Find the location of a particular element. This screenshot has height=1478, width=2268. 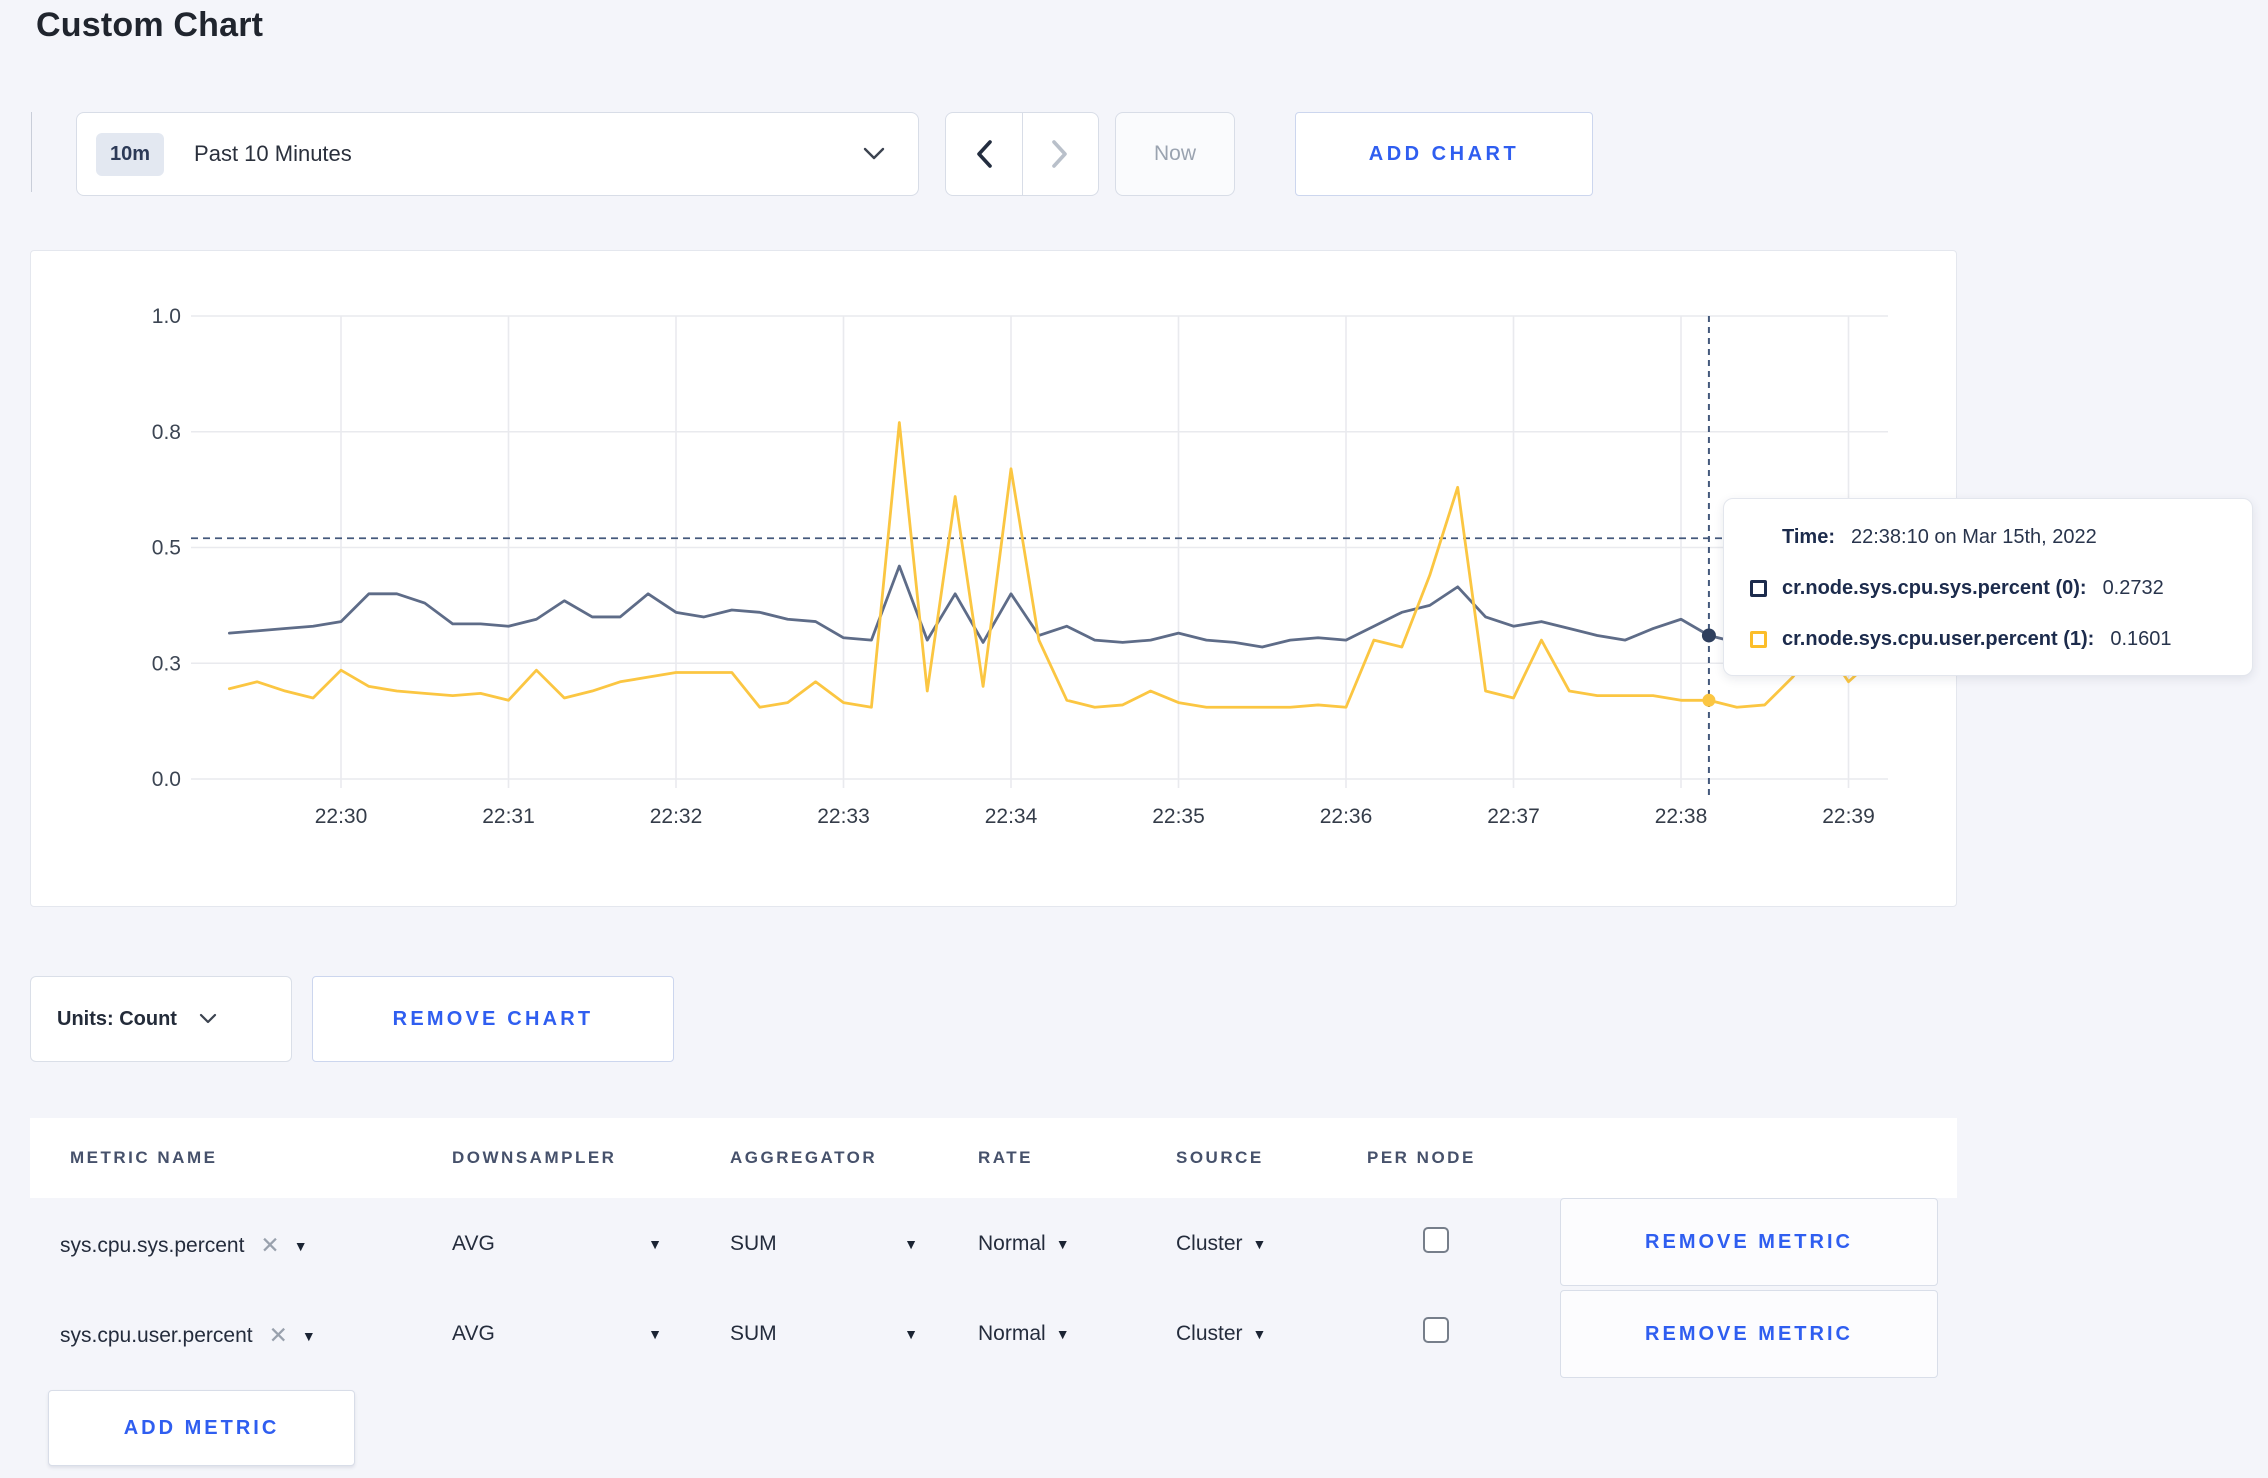

chevron-right-icon is located at coordinates (1060, 154).